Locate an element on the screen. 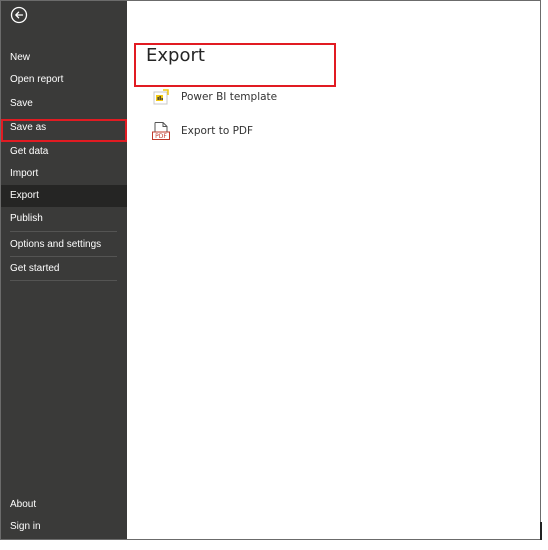 The width and height of the screenshot is (548, 550). nav-save-as: Save as is located at coordinates (64, 128).